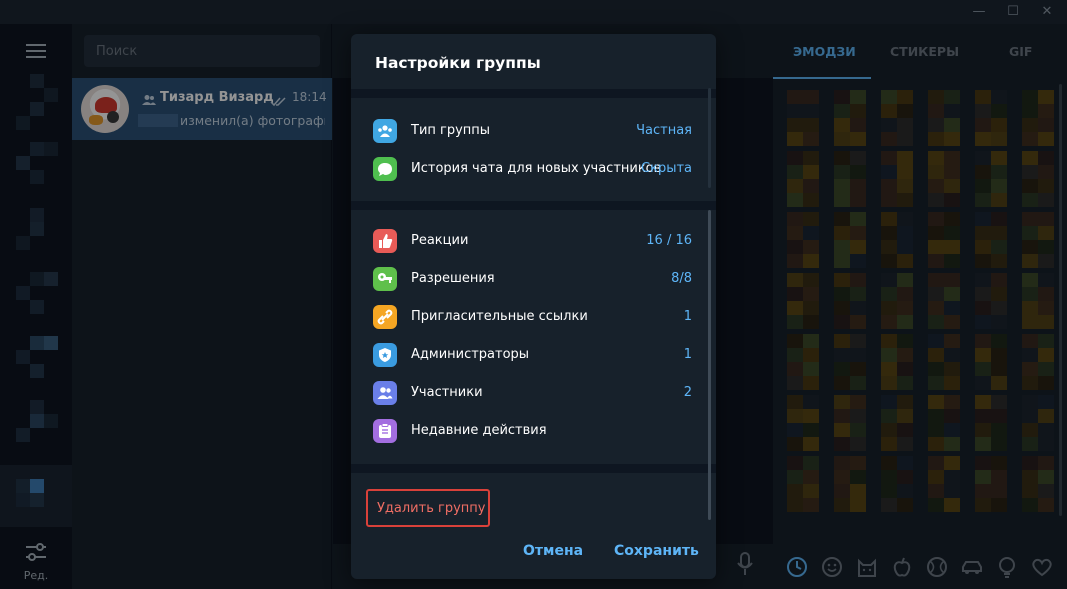 The width and height of the screenshot is (1067, 589). What do you see at coordinates (440, 240) in the screenshot?
I see `row-label: Реакции` at bounding box center [440, 240].